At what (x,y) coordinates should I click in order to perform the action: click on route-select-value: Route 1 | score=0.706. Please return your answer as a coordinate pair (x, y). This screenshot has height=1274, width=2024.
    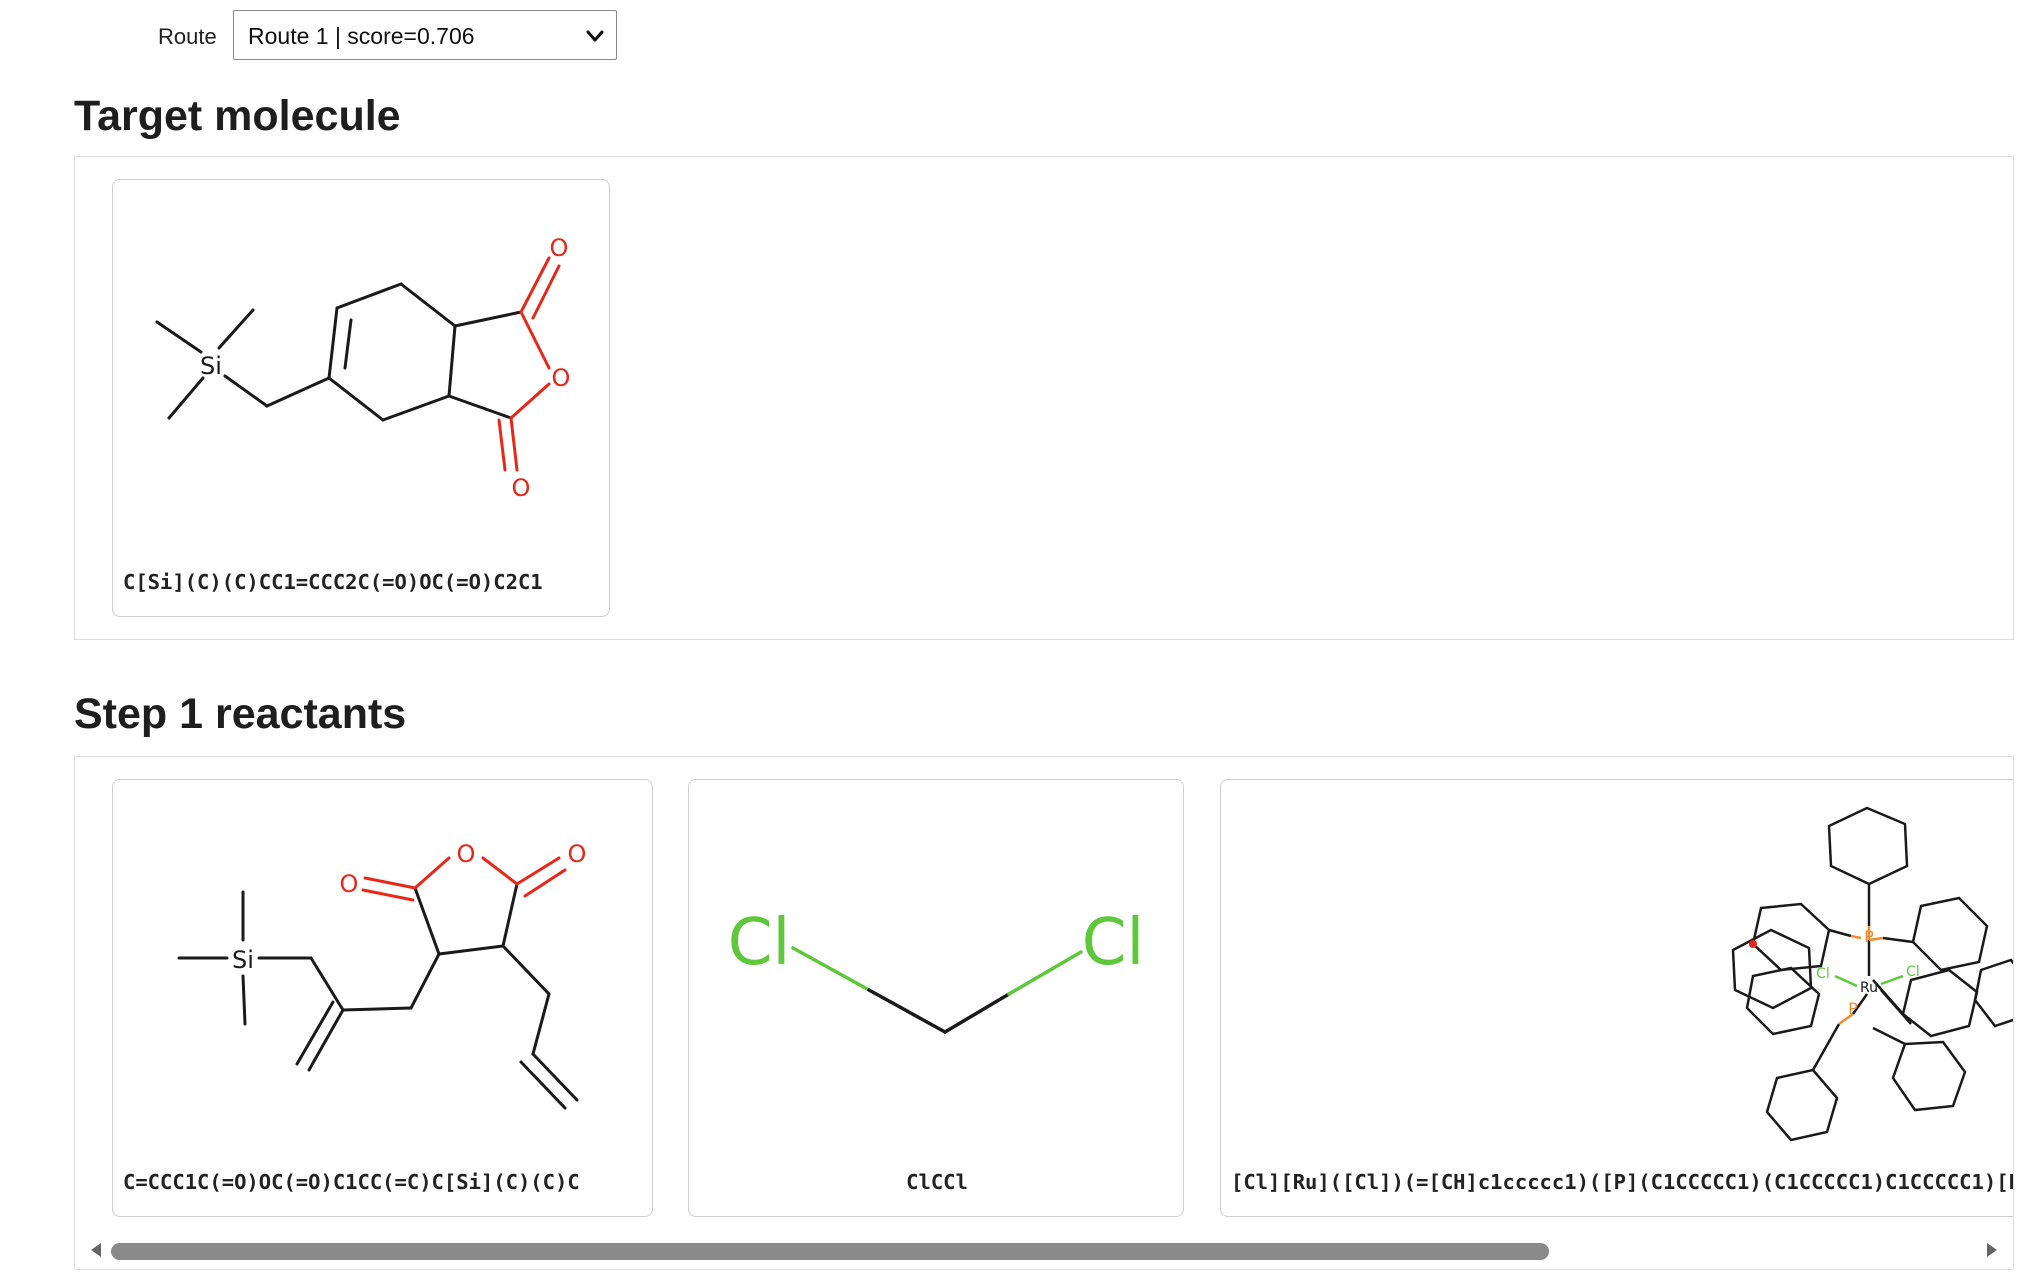
    Looking at the image, I should click on (361, 36).